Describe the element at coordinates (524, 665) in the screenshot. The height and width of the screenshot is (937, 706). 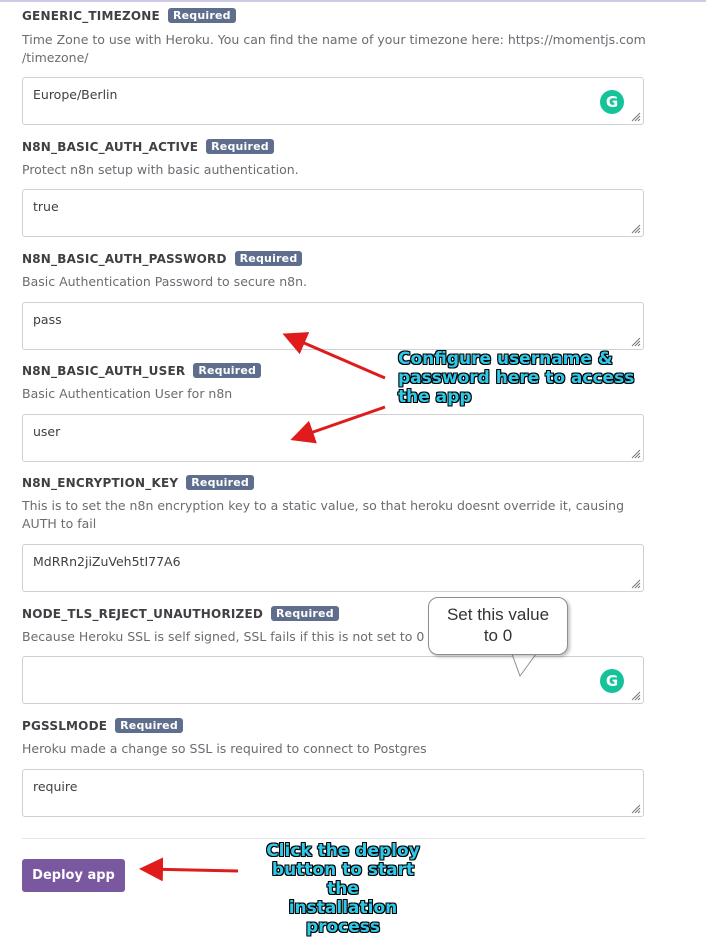
I see `bubble-tail` at that location.